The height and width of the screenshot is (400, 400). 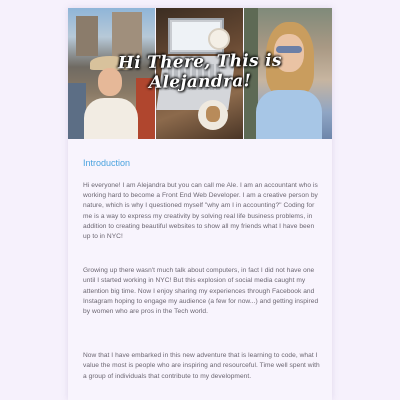 I want to click on food-shape, so click(x=213, y=114).